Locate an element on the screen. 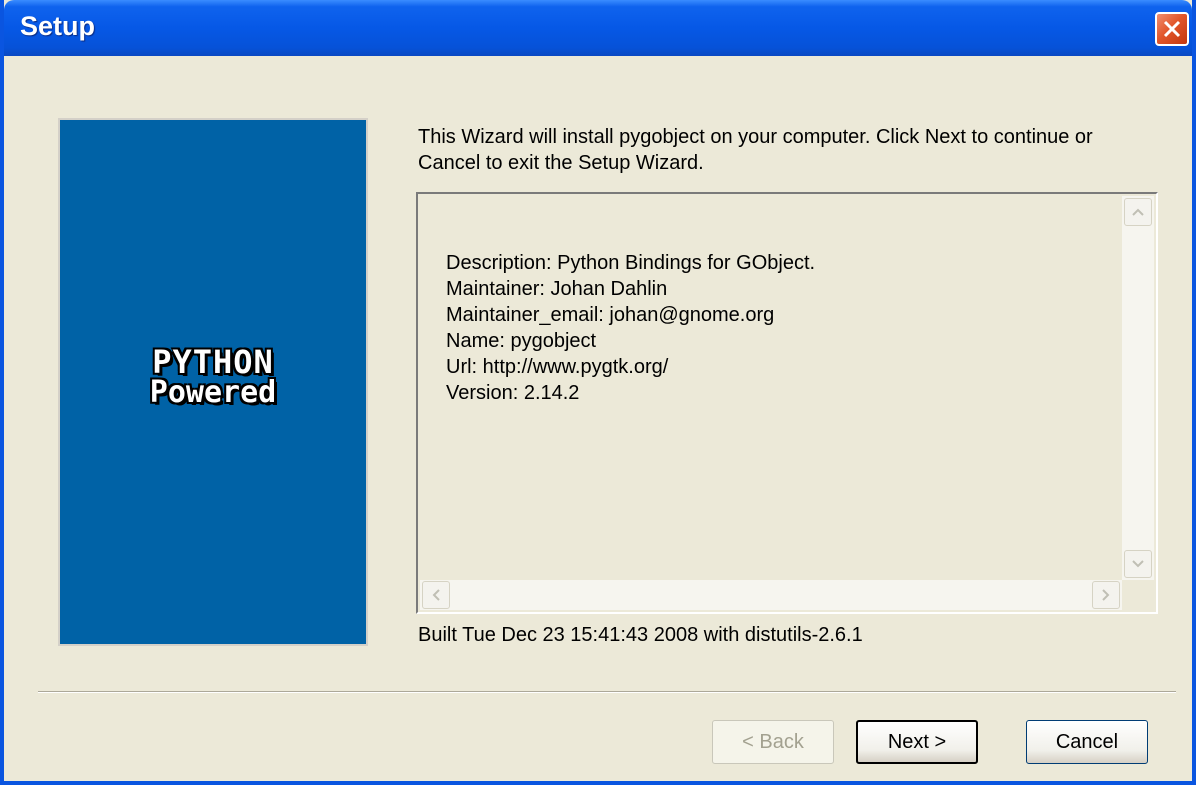 This screenshot has height=785, width=1196. title-bar: Setup is located at coordinates (598, 28).